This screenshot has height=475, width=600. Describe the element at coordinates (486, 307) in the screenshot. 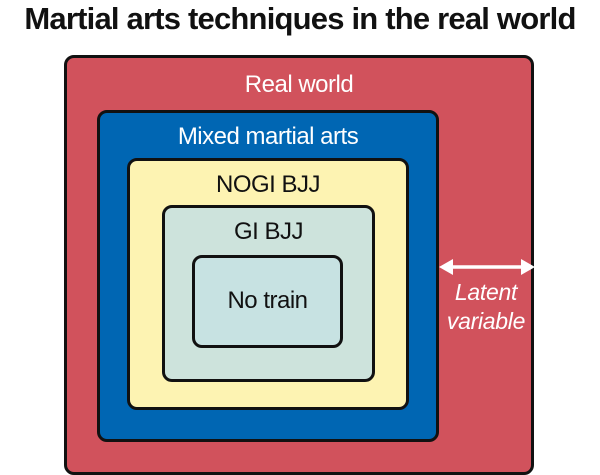

I see `latent-variable-label: Latent variable` at that location.